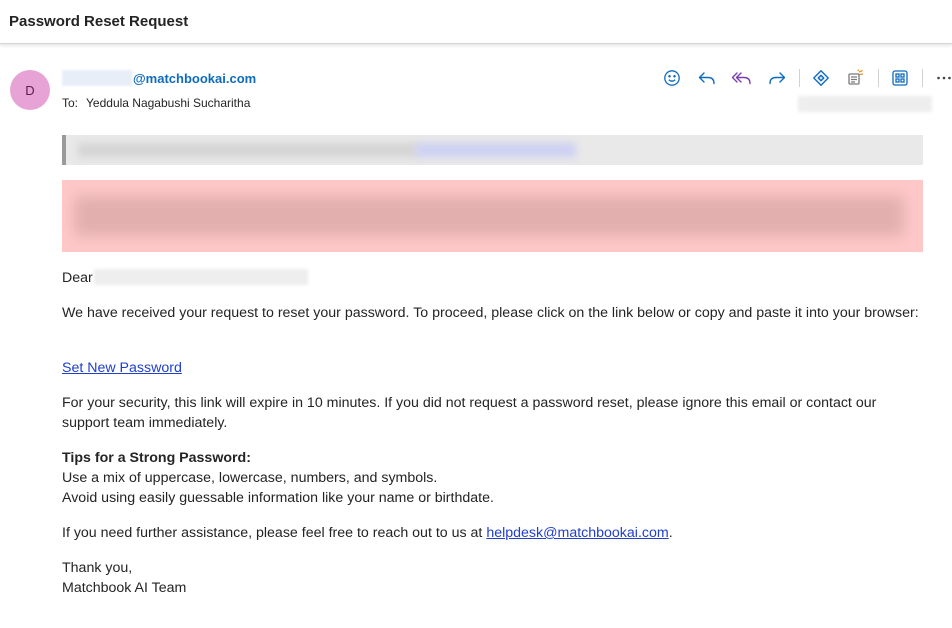 This screenshot has width=952, height=628. I want to click on more-icon, so click(942, 78).